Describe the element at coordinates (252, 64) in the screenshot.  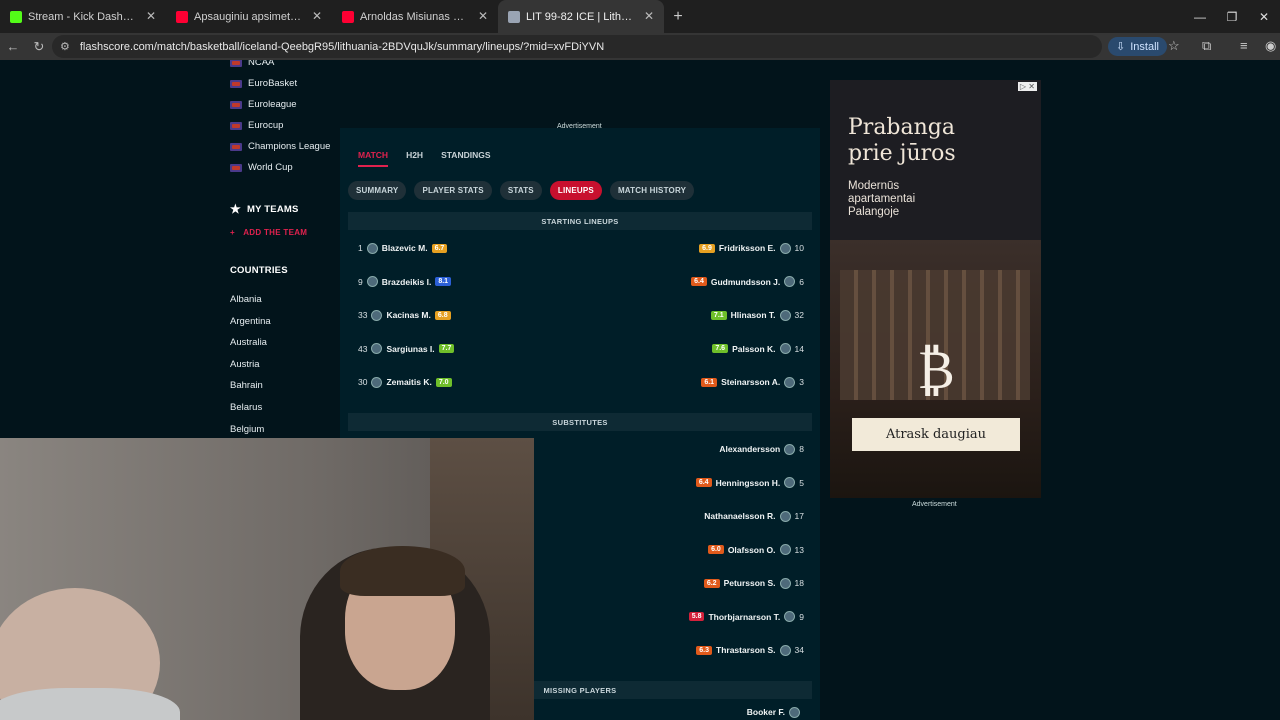
I see `league-item: NCAA` at that location.